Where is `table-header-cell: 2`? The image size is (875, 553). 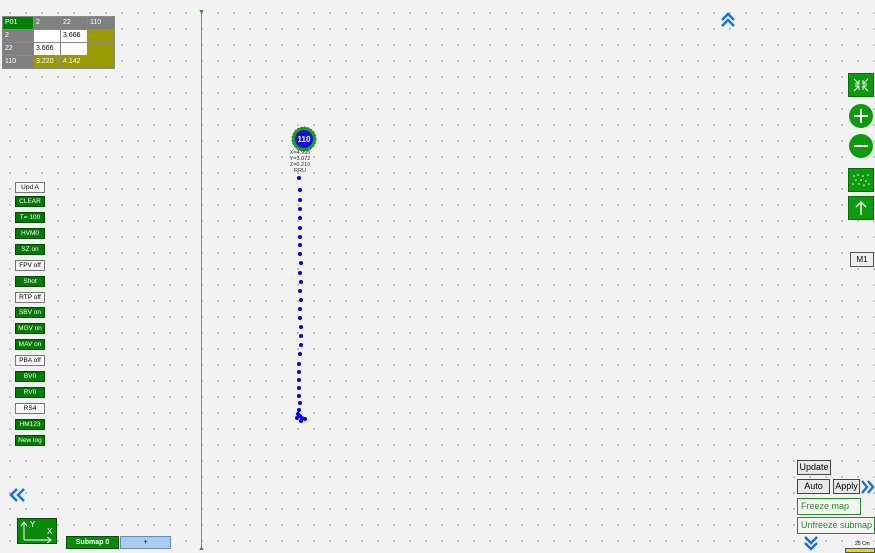 table-header-cell: 2 is located at coordinates (47, 23).